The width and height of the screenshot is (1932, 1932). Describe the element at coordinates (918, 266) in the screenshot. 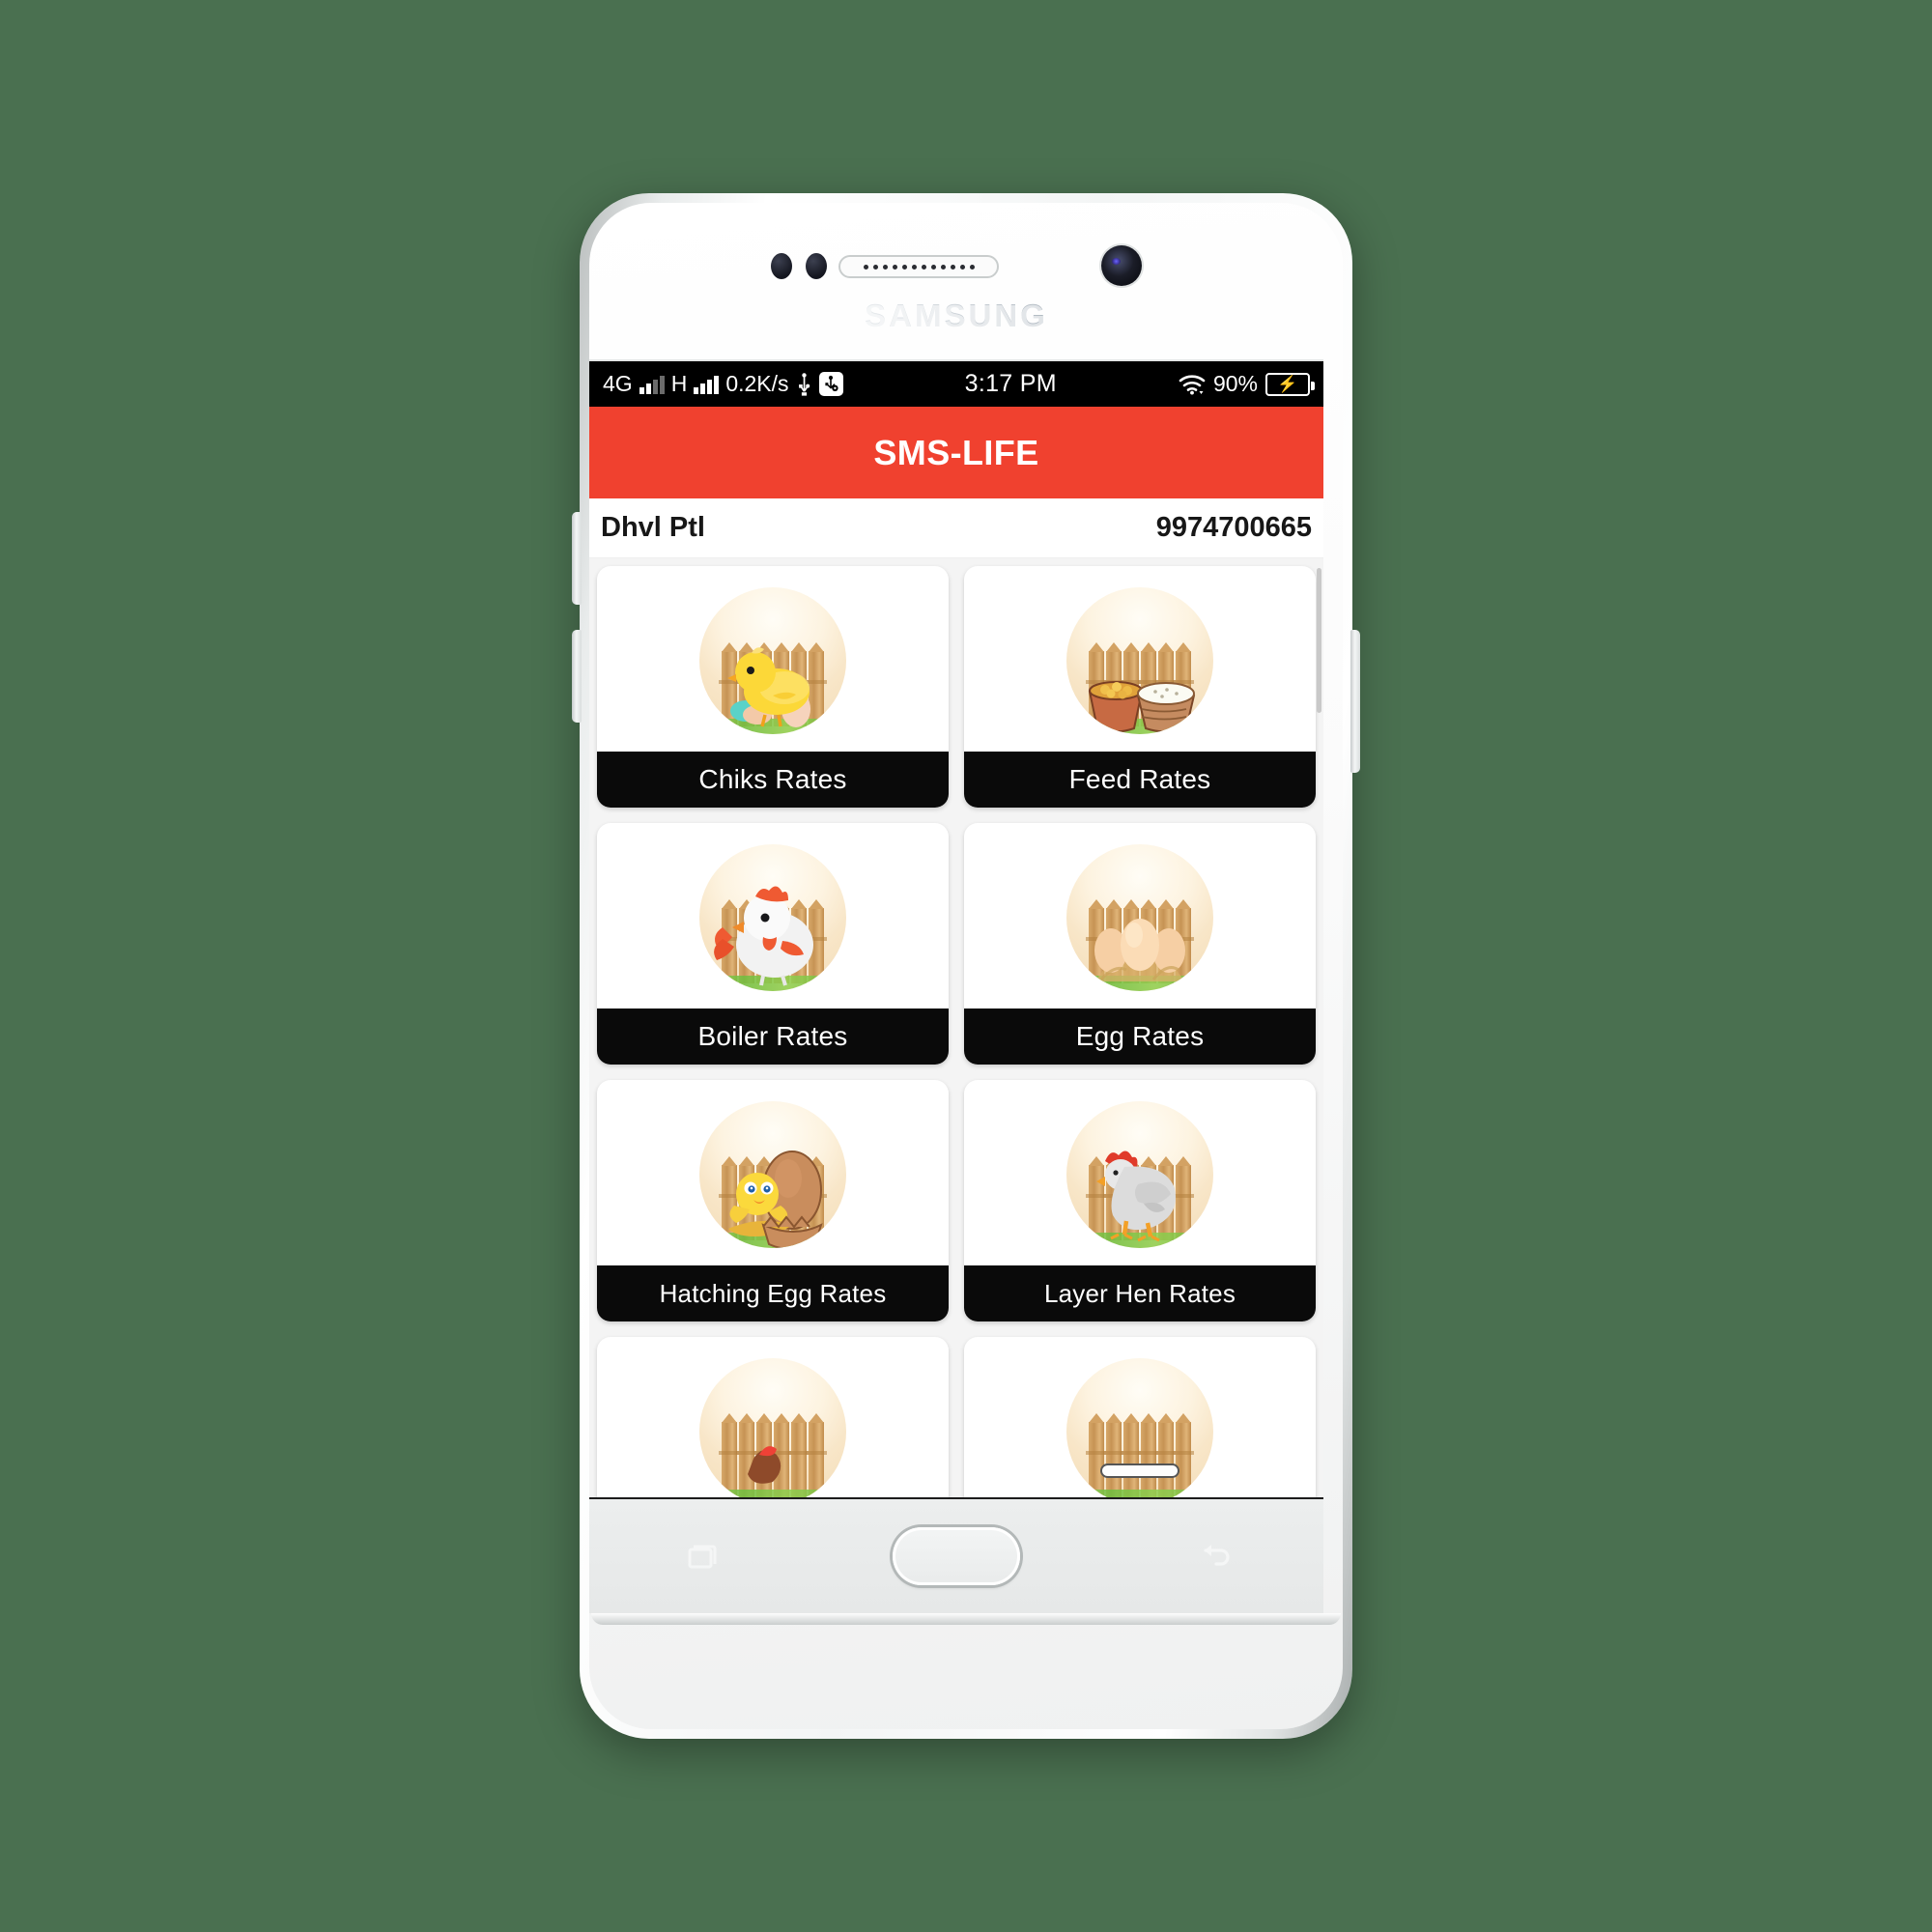

I see `earpiece-speaker` at that location.